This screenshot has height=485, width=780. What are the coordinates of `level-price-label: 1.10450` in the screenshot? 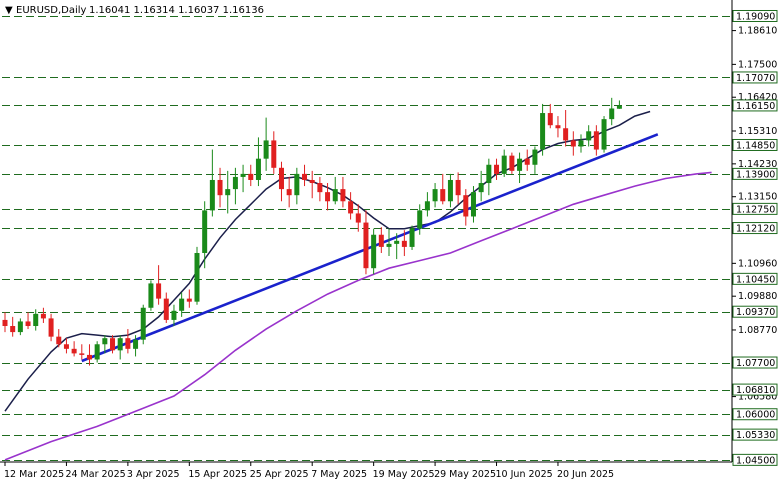 It's located at (755, 279).